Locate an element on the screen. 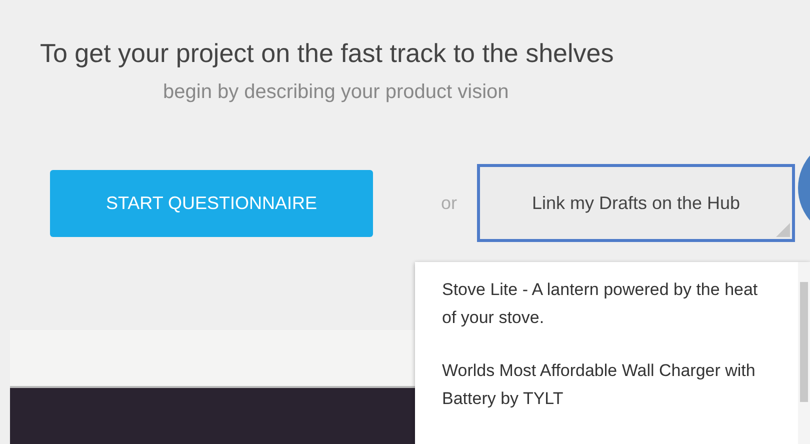 This screenshot has height=444, width=810. draft-menu-item: Stove Lite - A lantern powered by the heat of your stove. is located at coordinates (607, 304).